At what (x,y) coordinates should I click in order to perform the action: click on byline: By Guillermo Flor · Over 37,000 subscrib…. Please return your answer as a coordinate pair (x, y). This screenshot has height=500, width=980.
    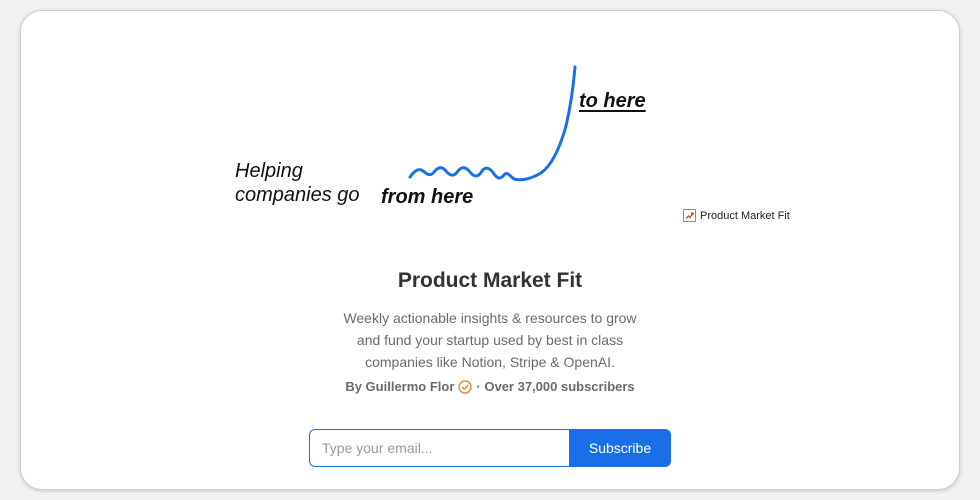
    Looking at the image, I should click on (490, 386).